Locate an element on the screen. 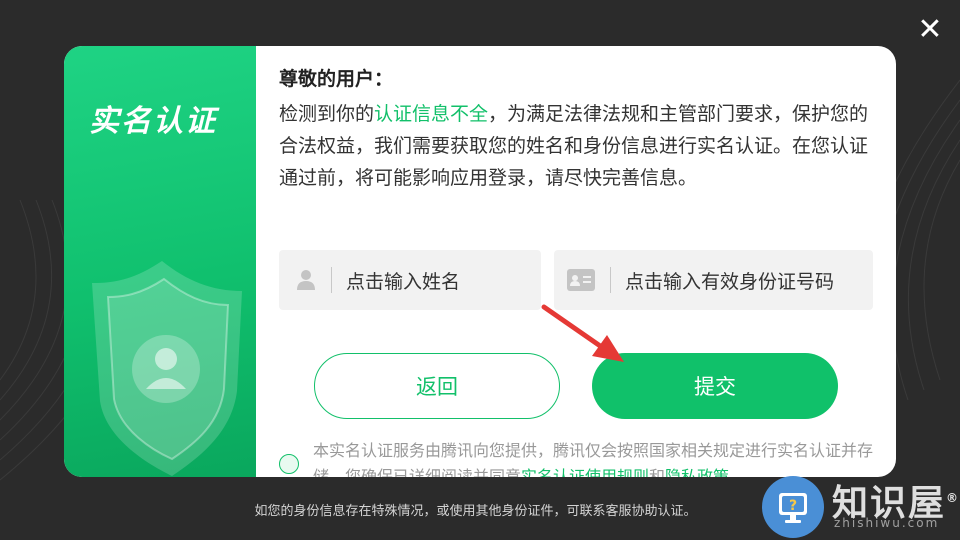 This screenshot has height=540, width=960. footer-text: 如您的身份信息存在特殊情况，或使用其他身份证件，可联系客服协助认证。 is located at coordinates (475, 511).